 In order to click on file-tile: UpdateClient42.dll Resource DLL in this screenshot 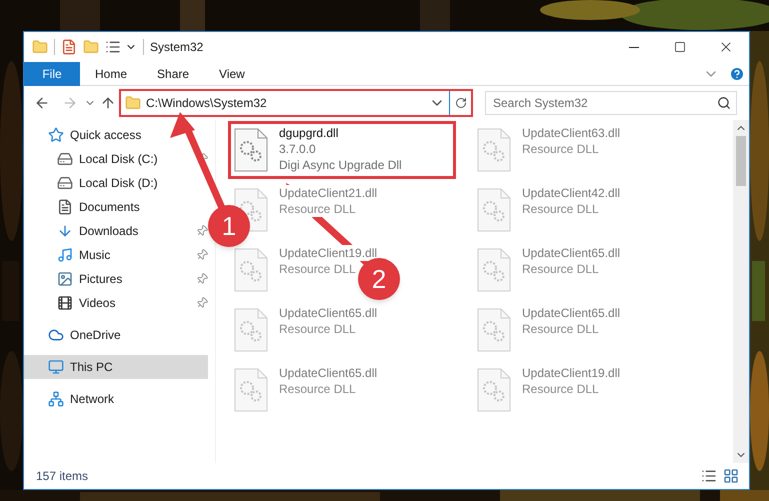, I will do `click(548, 210)`.